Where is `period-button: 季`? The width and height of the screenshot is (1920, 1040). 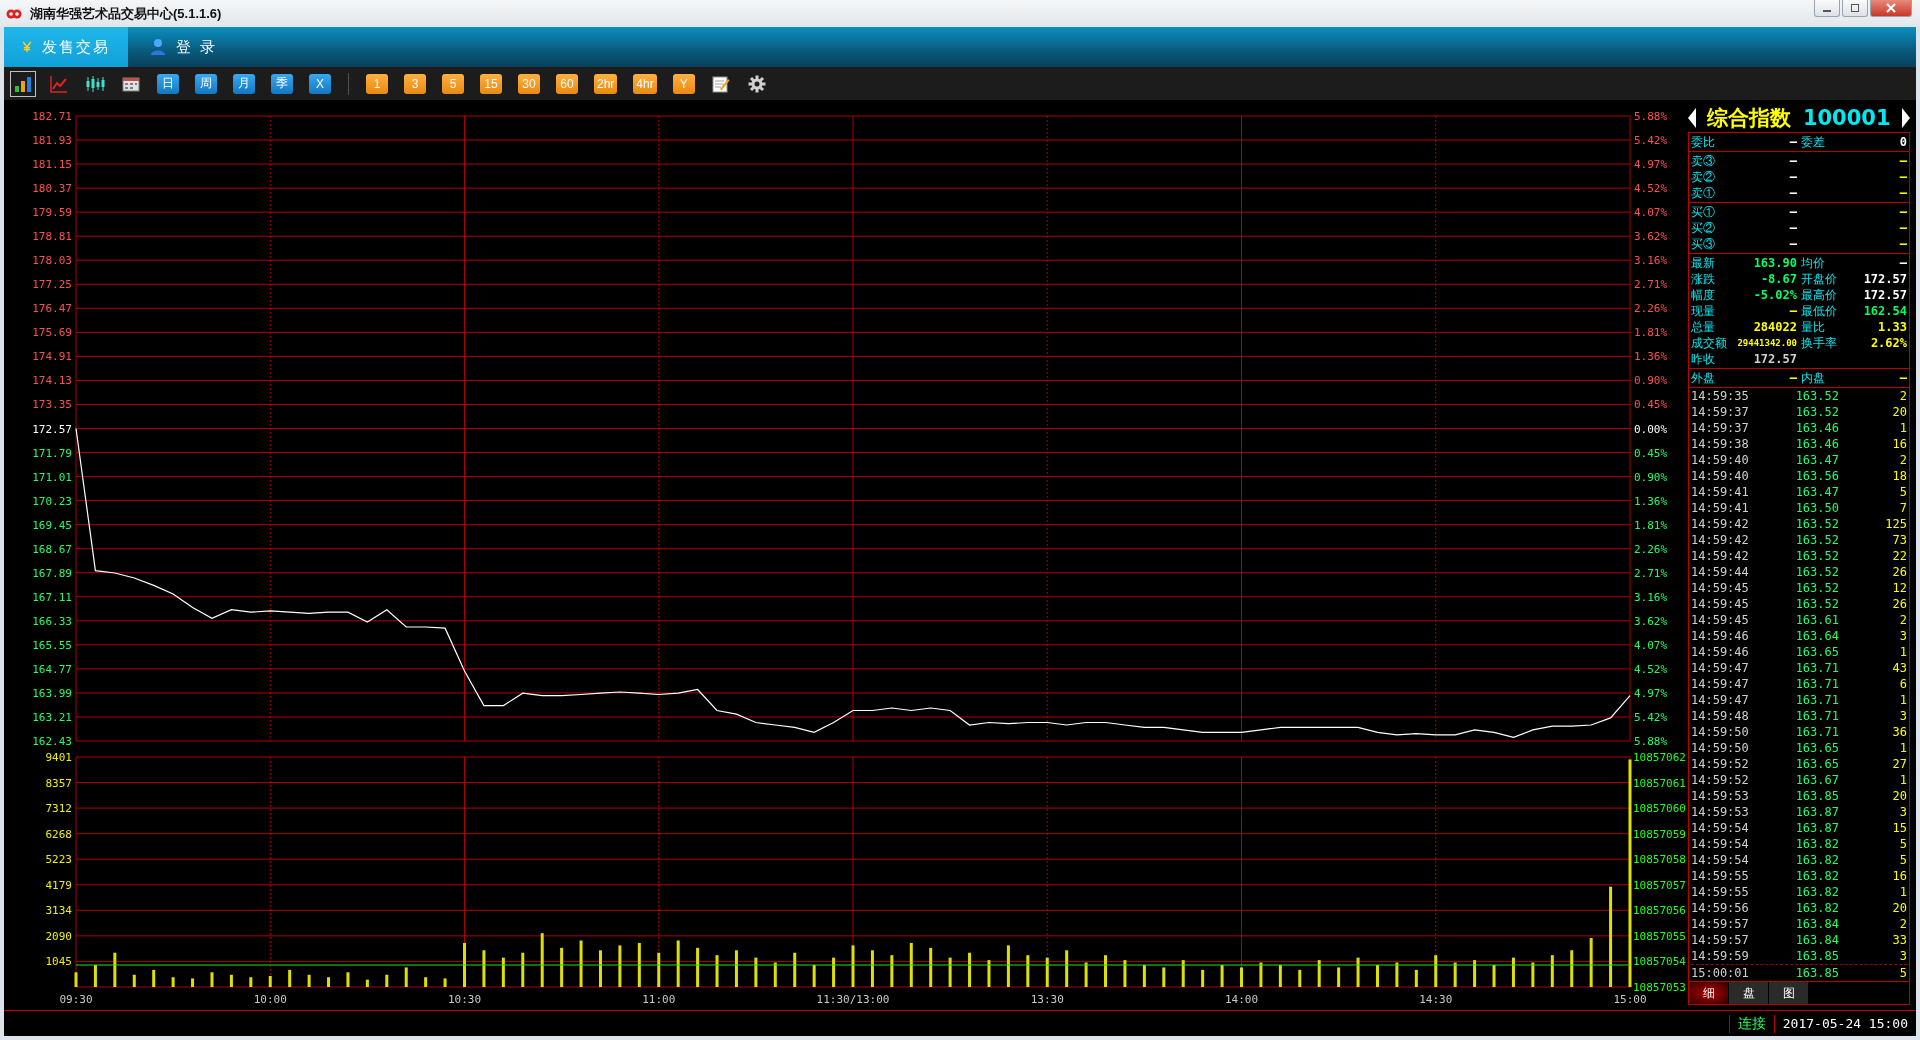 period-button: 季 is located at coordinates (282, 83).